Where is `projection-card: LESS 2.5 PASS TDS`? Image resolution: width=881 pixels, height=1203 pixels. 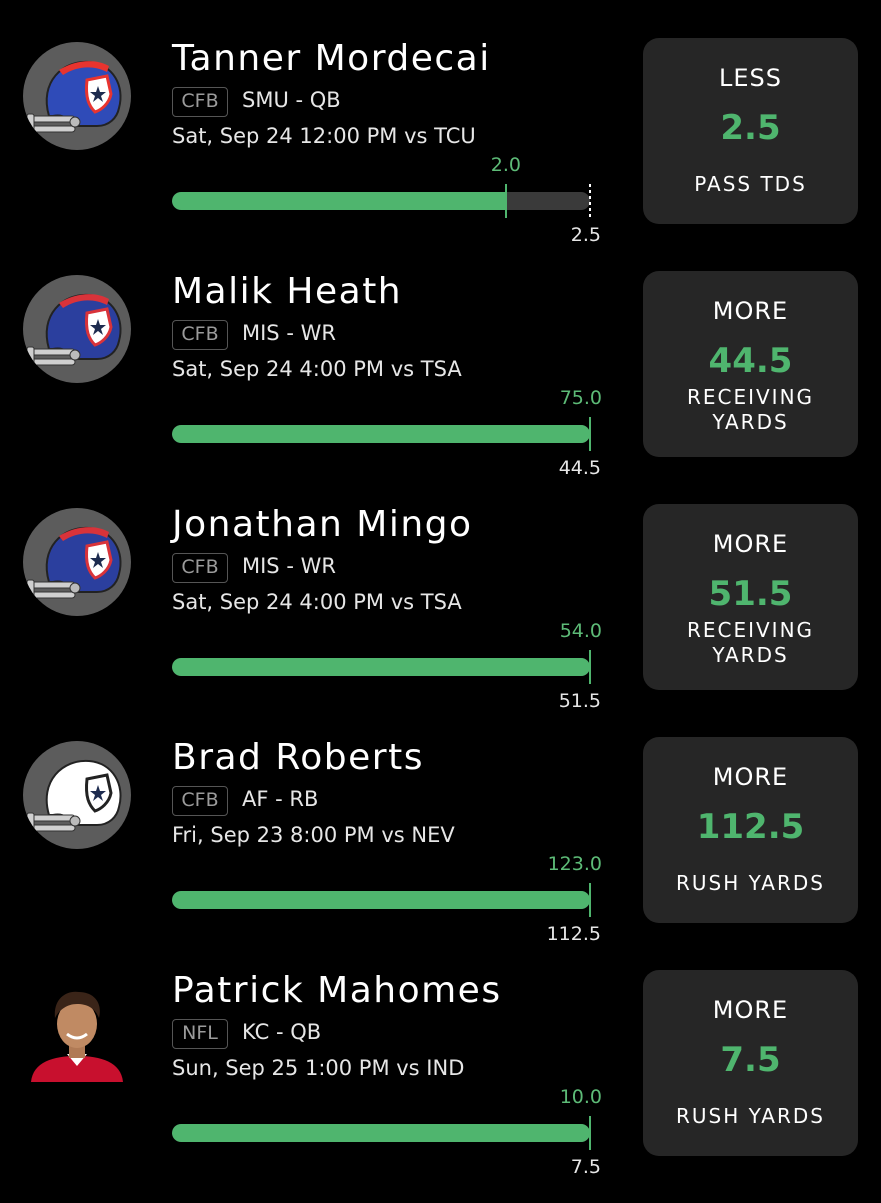 projection-card: LESS 2.5 PASS TDS is located at coordinates (750, 131).